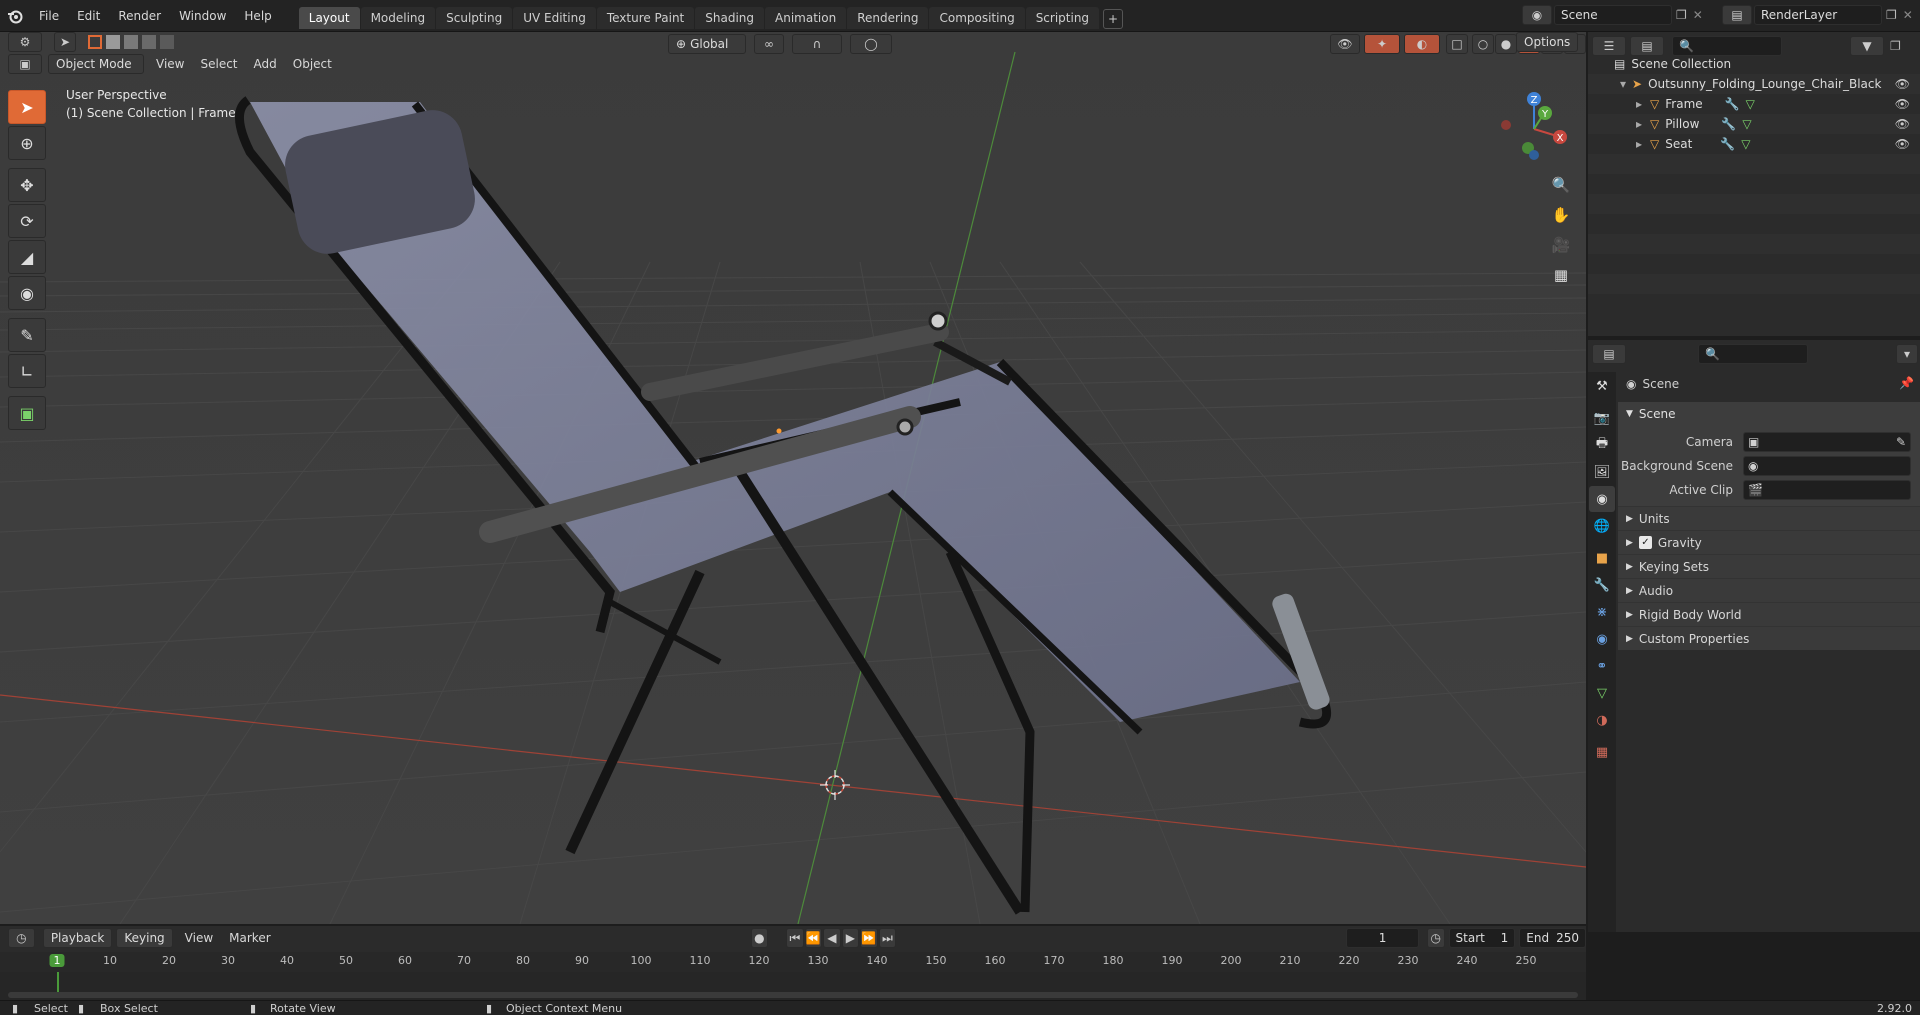 Image resolution: width=1920 pixels, height=1015 pixels. I want to click on xray-icon: □, so click(1457, 44).